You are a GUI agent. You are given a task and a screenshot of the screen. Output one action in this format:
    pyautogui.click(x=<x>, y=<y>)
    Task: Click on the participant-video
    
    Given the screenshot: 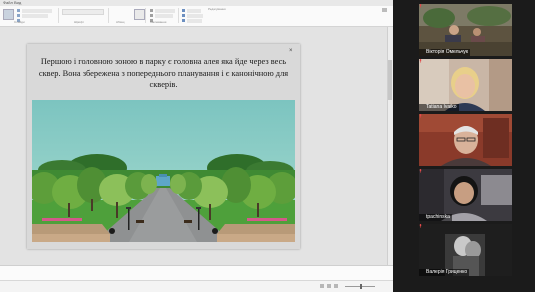 What is the action you would take?
    pyautogui.click(x=465, y=140)
    